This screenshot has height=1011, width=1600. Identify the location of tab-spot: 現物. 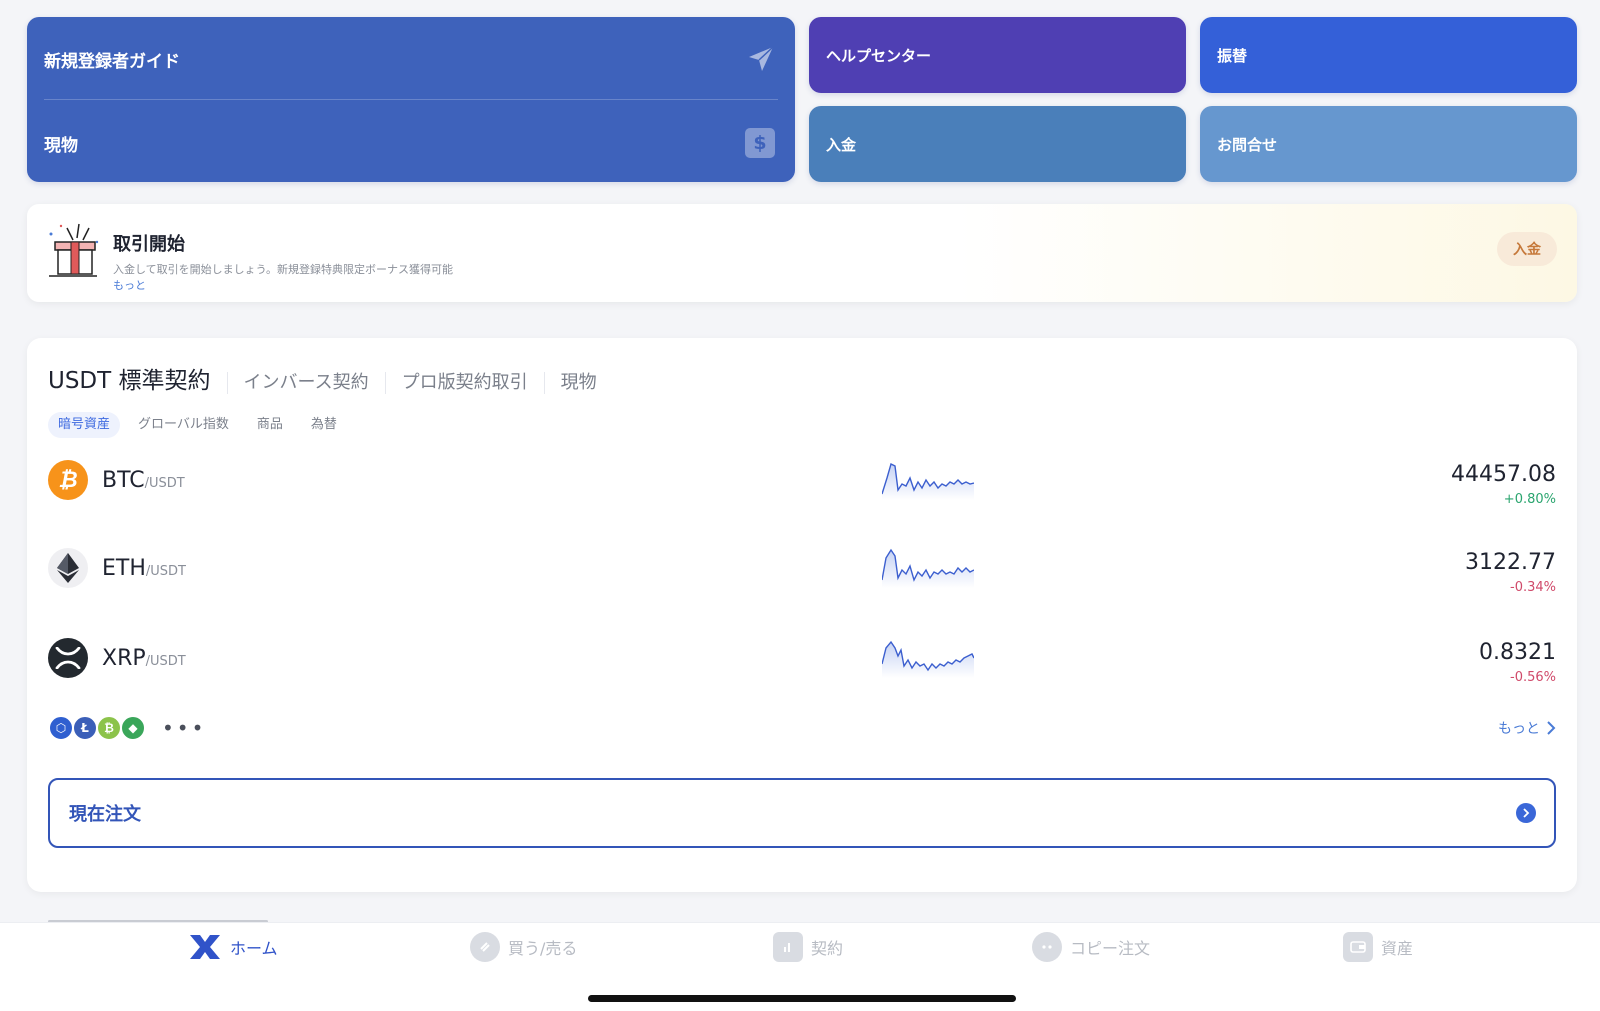
(578, 383).